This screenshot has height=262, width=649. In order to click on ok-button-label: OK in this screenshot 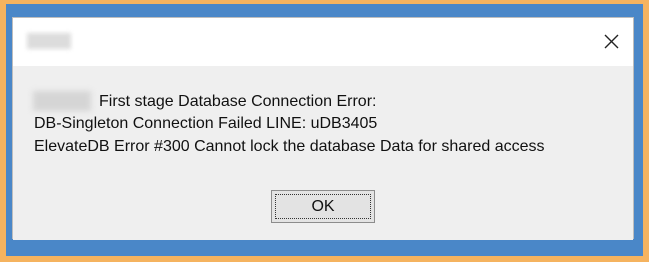, I will do `click(323, 206)`.